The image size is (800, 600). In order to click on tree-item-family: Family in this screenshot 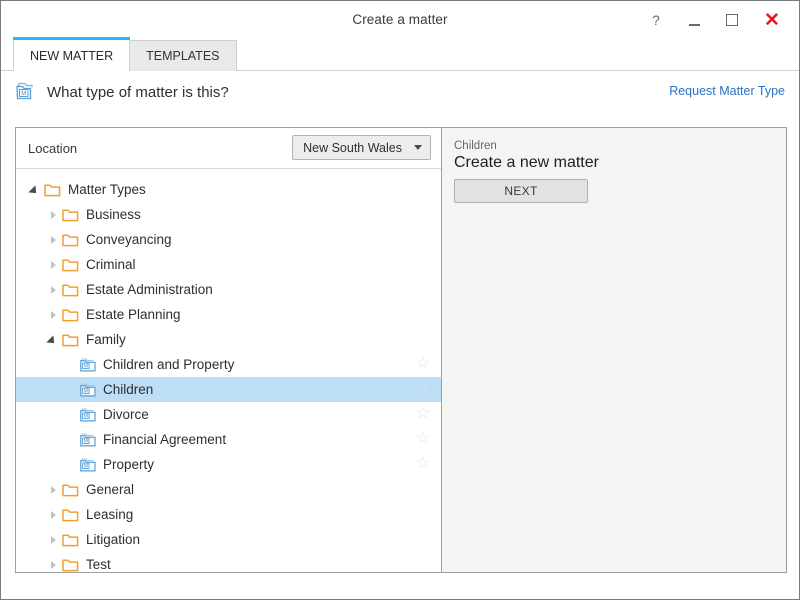, I will do `click(228, 339)`.